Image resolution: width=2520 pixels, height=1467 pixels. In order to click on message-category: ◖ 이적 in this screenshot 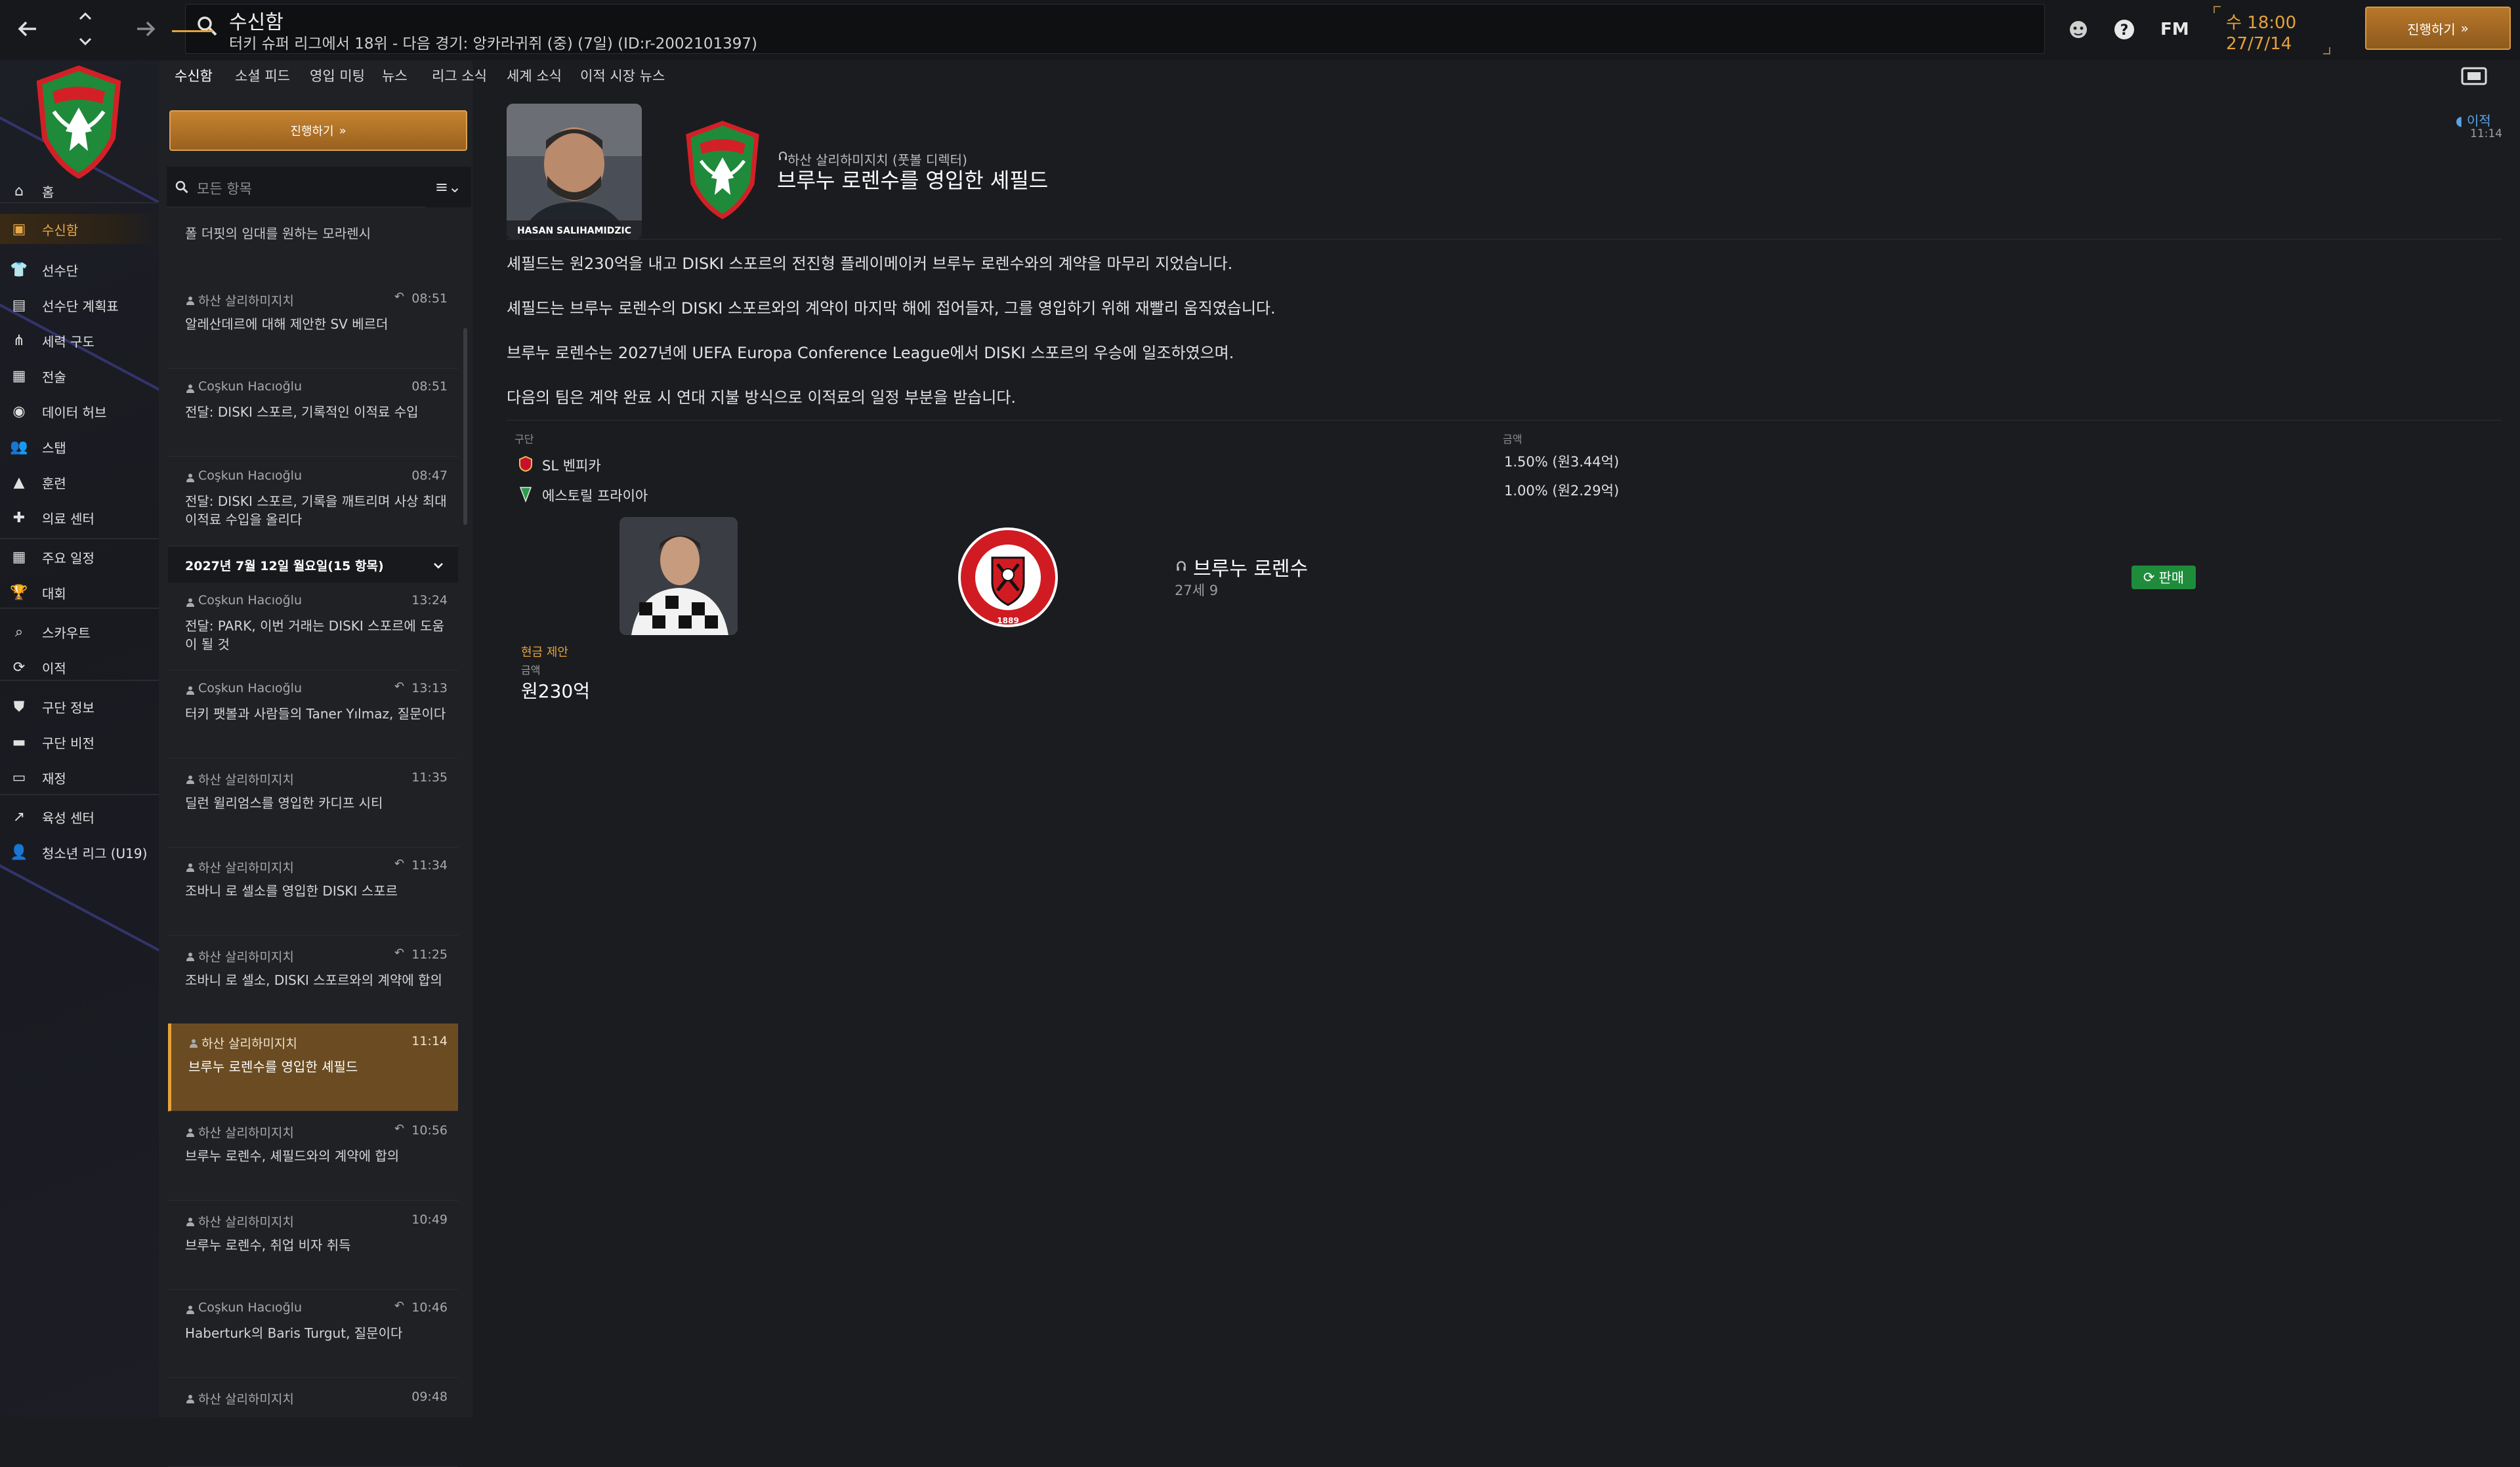, I will do `click(2473, 119)`.